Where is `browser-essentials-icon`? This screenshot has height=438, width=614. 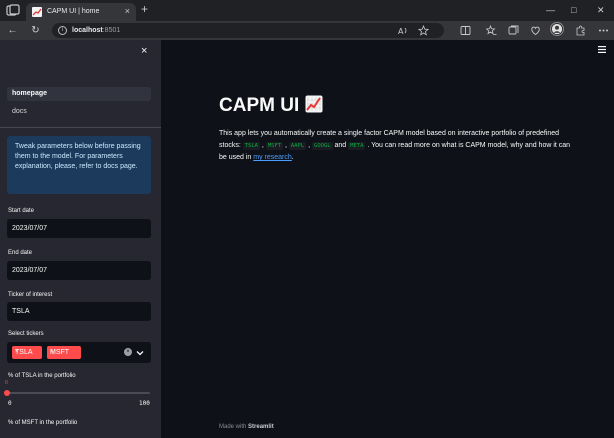 browser-essentials-icon is located at coordinates (535, 30).